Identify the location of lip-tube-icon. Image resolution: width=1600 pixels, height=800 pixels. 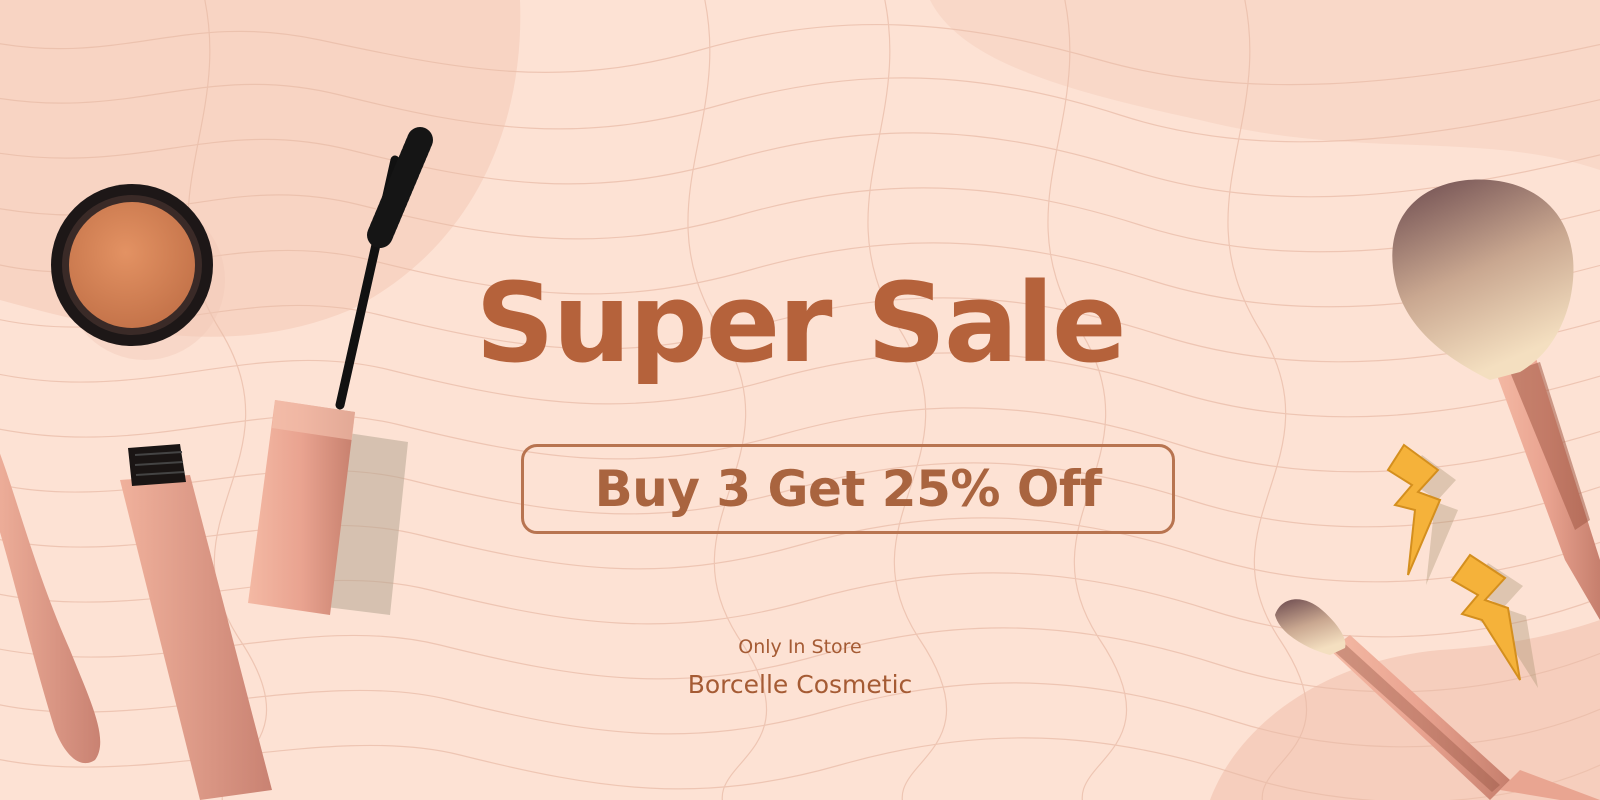
(196, 622).